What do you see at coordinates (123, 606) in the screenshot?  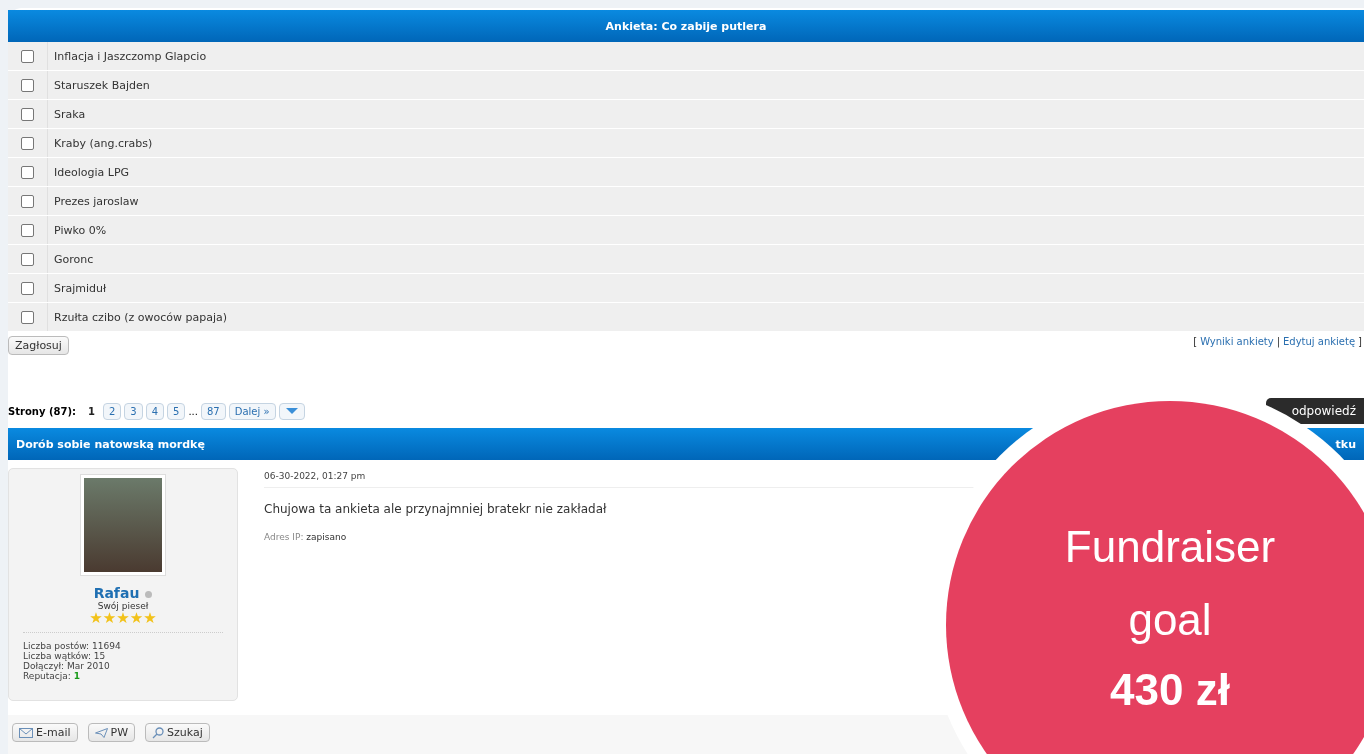 I see `author-rank: Swój pieseł` at bounding box center [123, 606].